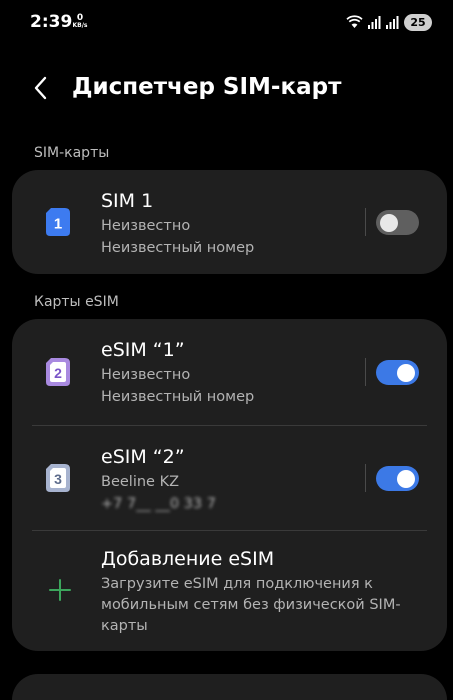 The height and width of the screenshot is (700, 453). I want to click on esim-1-icon: 2, so click(58, 372).